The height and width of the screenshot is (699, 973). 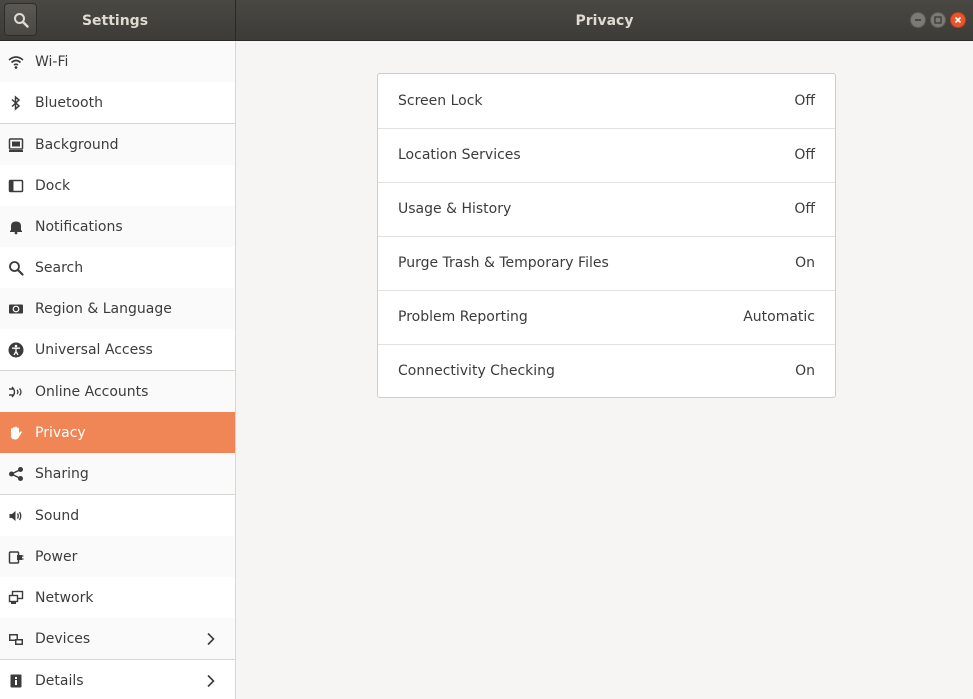 What do you see at coordinates (63, 638) in the screenshot?
I see `sidebar-item-label: Devices` at bounding box center [63, 638].